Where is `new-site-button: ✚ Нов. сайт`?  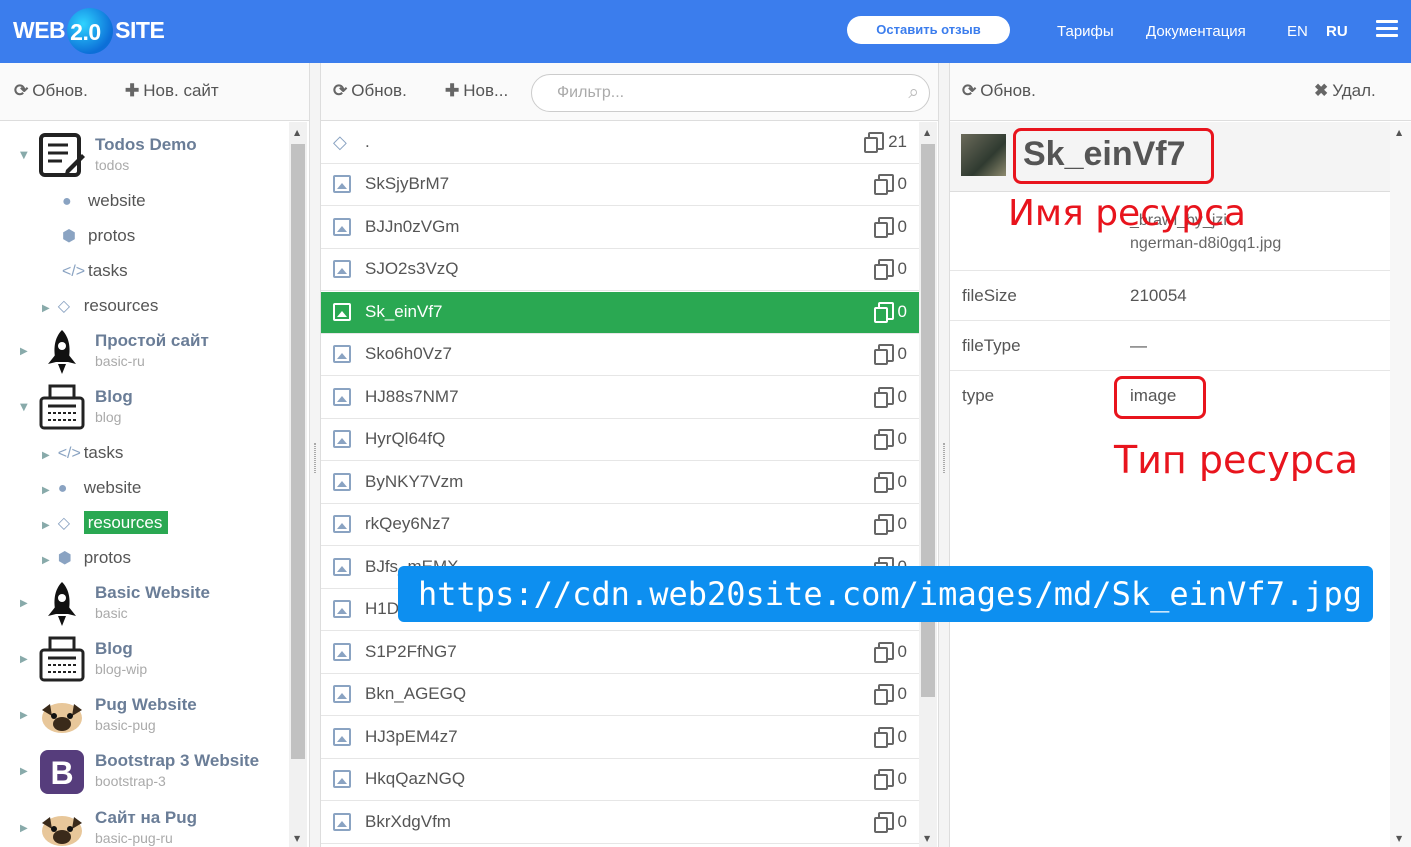 new-site-button: ✚ Нов. сайт is located at coordinates (172, 91).